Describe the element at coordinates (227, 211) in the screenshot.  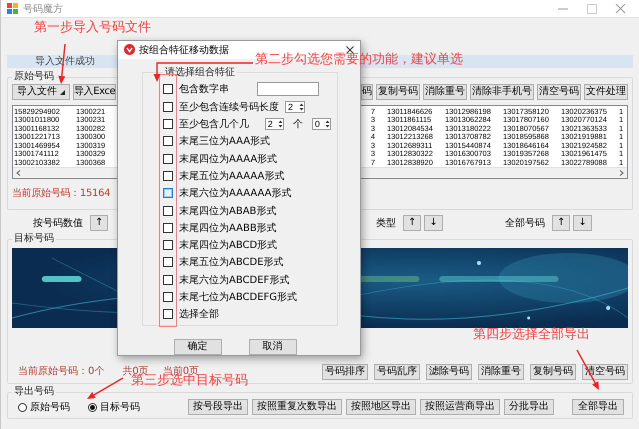
I see `option-label: 末尾四位为ABAB形式` at that location.